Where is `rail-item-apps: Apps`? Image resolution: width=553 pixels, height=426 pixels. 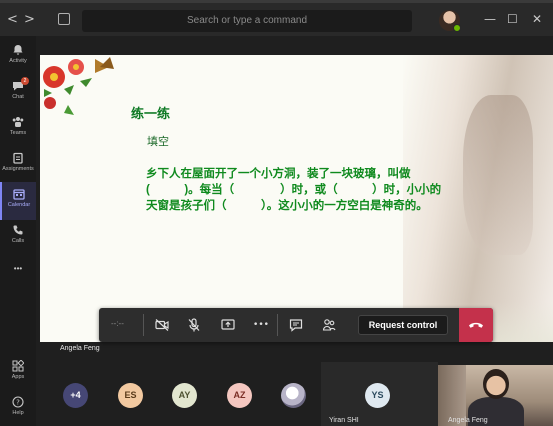 rail-item-apps: Apps is located at coordinates (18, 373).